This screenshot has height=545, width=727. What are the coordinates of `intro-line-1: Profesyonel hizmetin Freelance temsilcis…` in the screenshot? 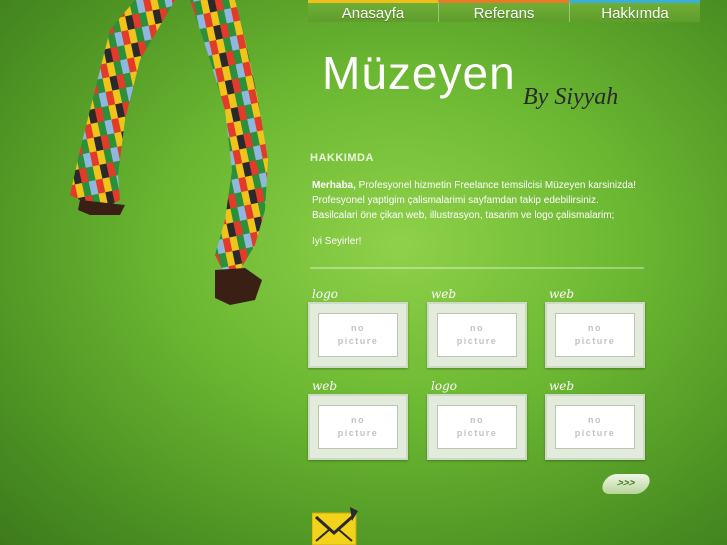 It's located at (496, 185).